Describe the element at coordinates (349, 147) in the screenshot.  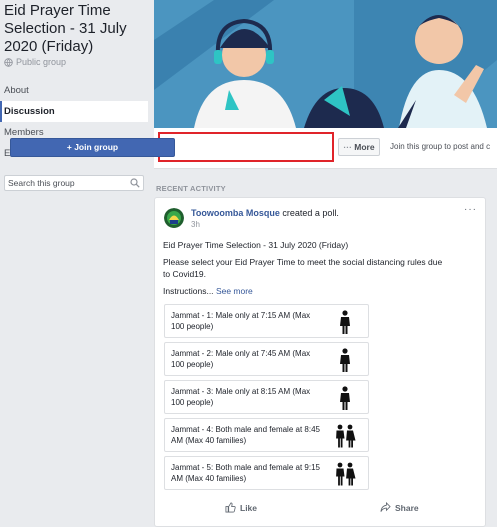
I see `more-dots-icon: ···` at that location.